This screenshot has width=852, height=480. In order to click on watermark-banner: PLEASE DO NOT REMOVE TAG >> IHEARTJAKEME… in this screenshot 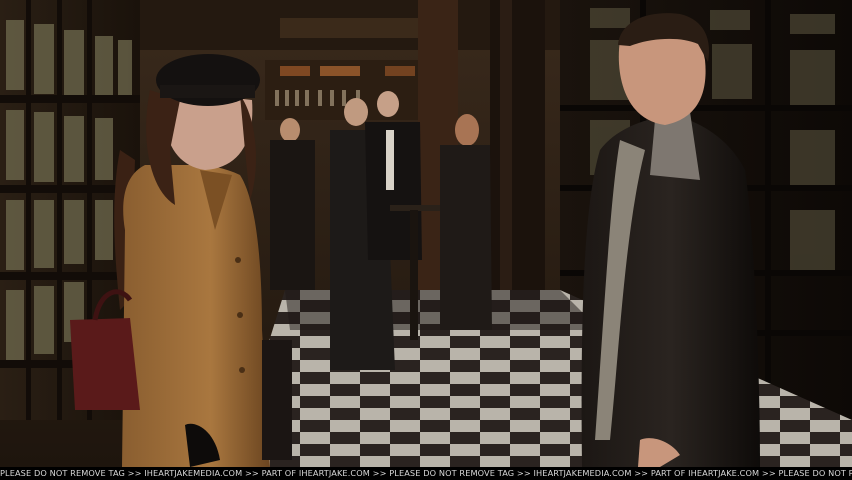, I will do `click(426, 473)`.